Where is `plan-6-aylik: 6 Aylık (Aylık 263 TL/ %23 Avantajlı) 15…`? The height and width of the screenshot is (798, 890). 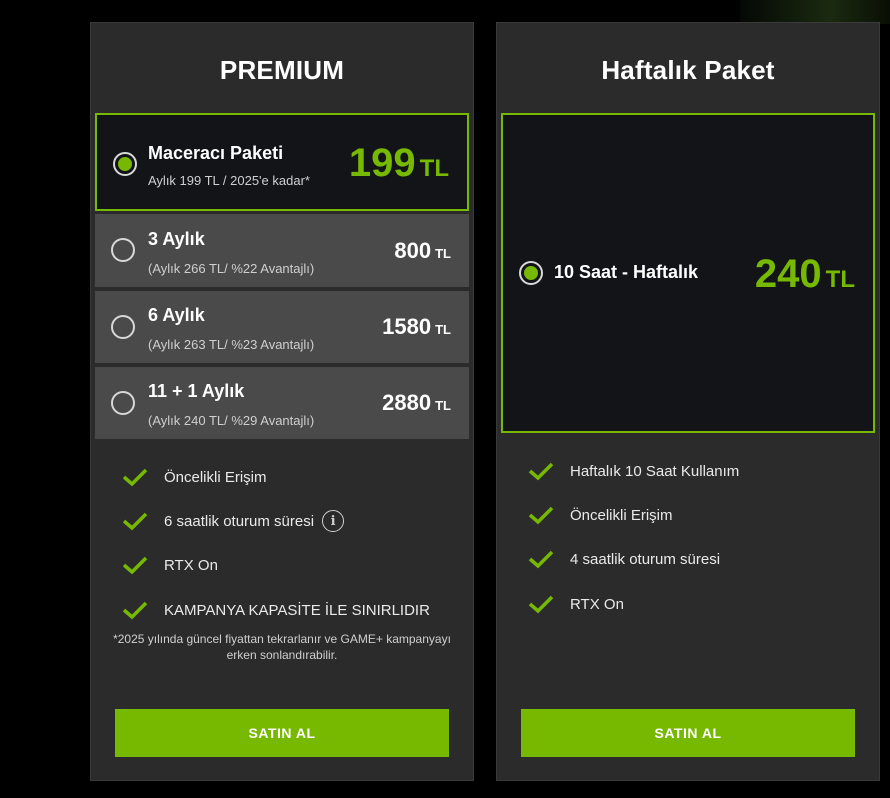
plan-6-aylik: 6 Aylık (Aylık 263 TL/ %23 Avantajlı) 15… is located at coordinates (282, 327).